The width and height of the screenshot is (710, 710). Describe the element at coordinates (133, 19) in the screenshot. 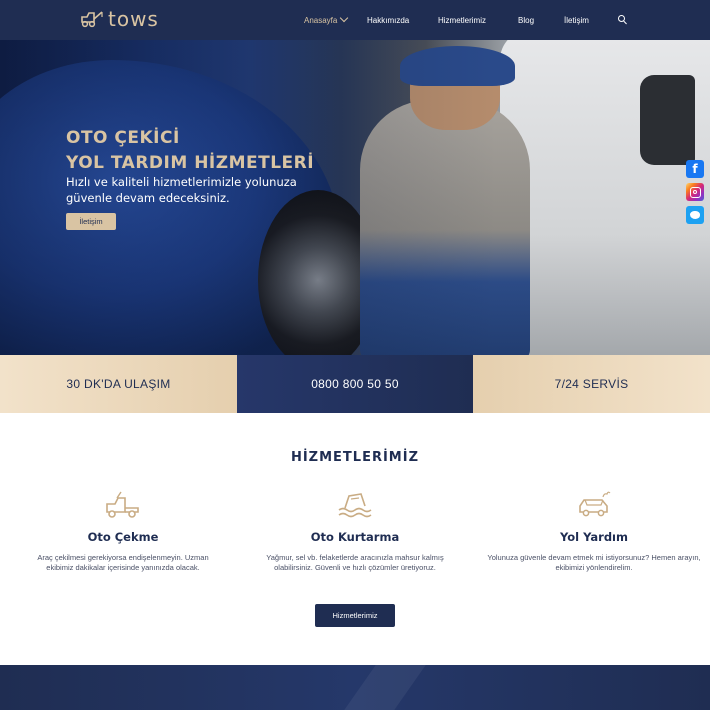

I see `logo-text: tows` at that location.